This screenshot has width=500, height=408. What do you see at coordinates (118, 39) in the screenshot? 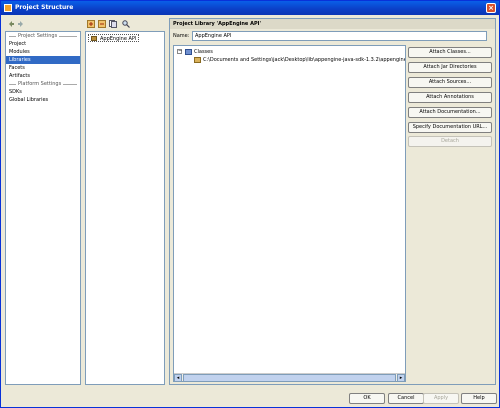
I see `library-name: AppEngine API` at bounding box center [118, 39].